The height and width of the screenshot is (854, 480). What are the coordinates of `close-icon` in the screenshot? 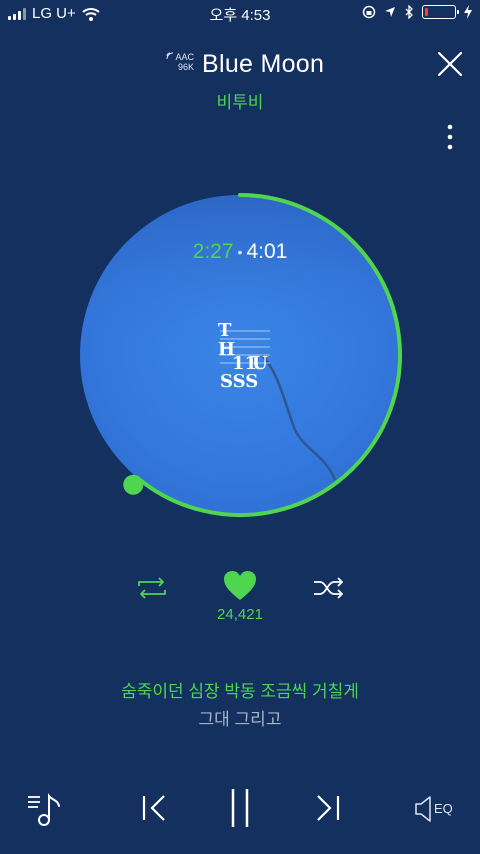 It's located at (450, 64).